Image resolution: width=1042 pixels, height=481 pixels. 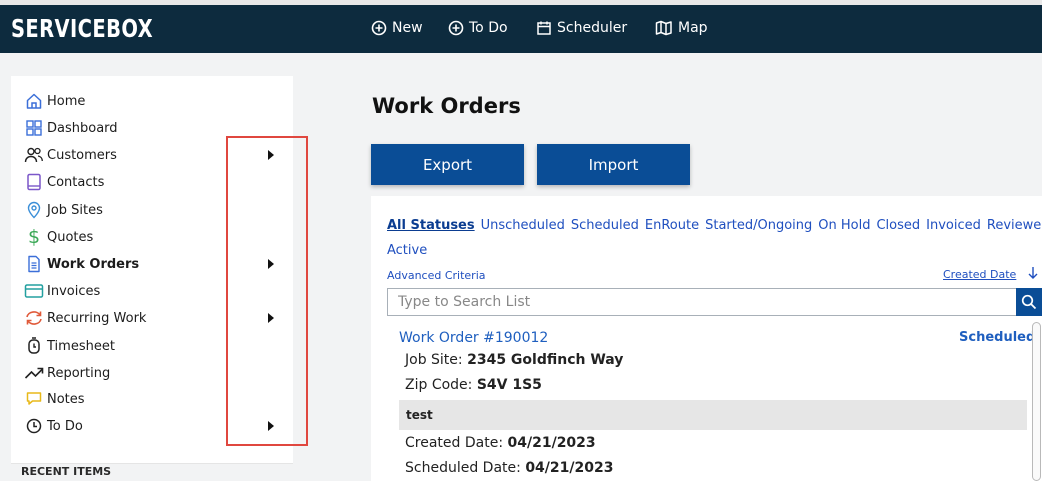 I want to click on work-orders-submenu-arrow-icon, so click(x=271, y=264).